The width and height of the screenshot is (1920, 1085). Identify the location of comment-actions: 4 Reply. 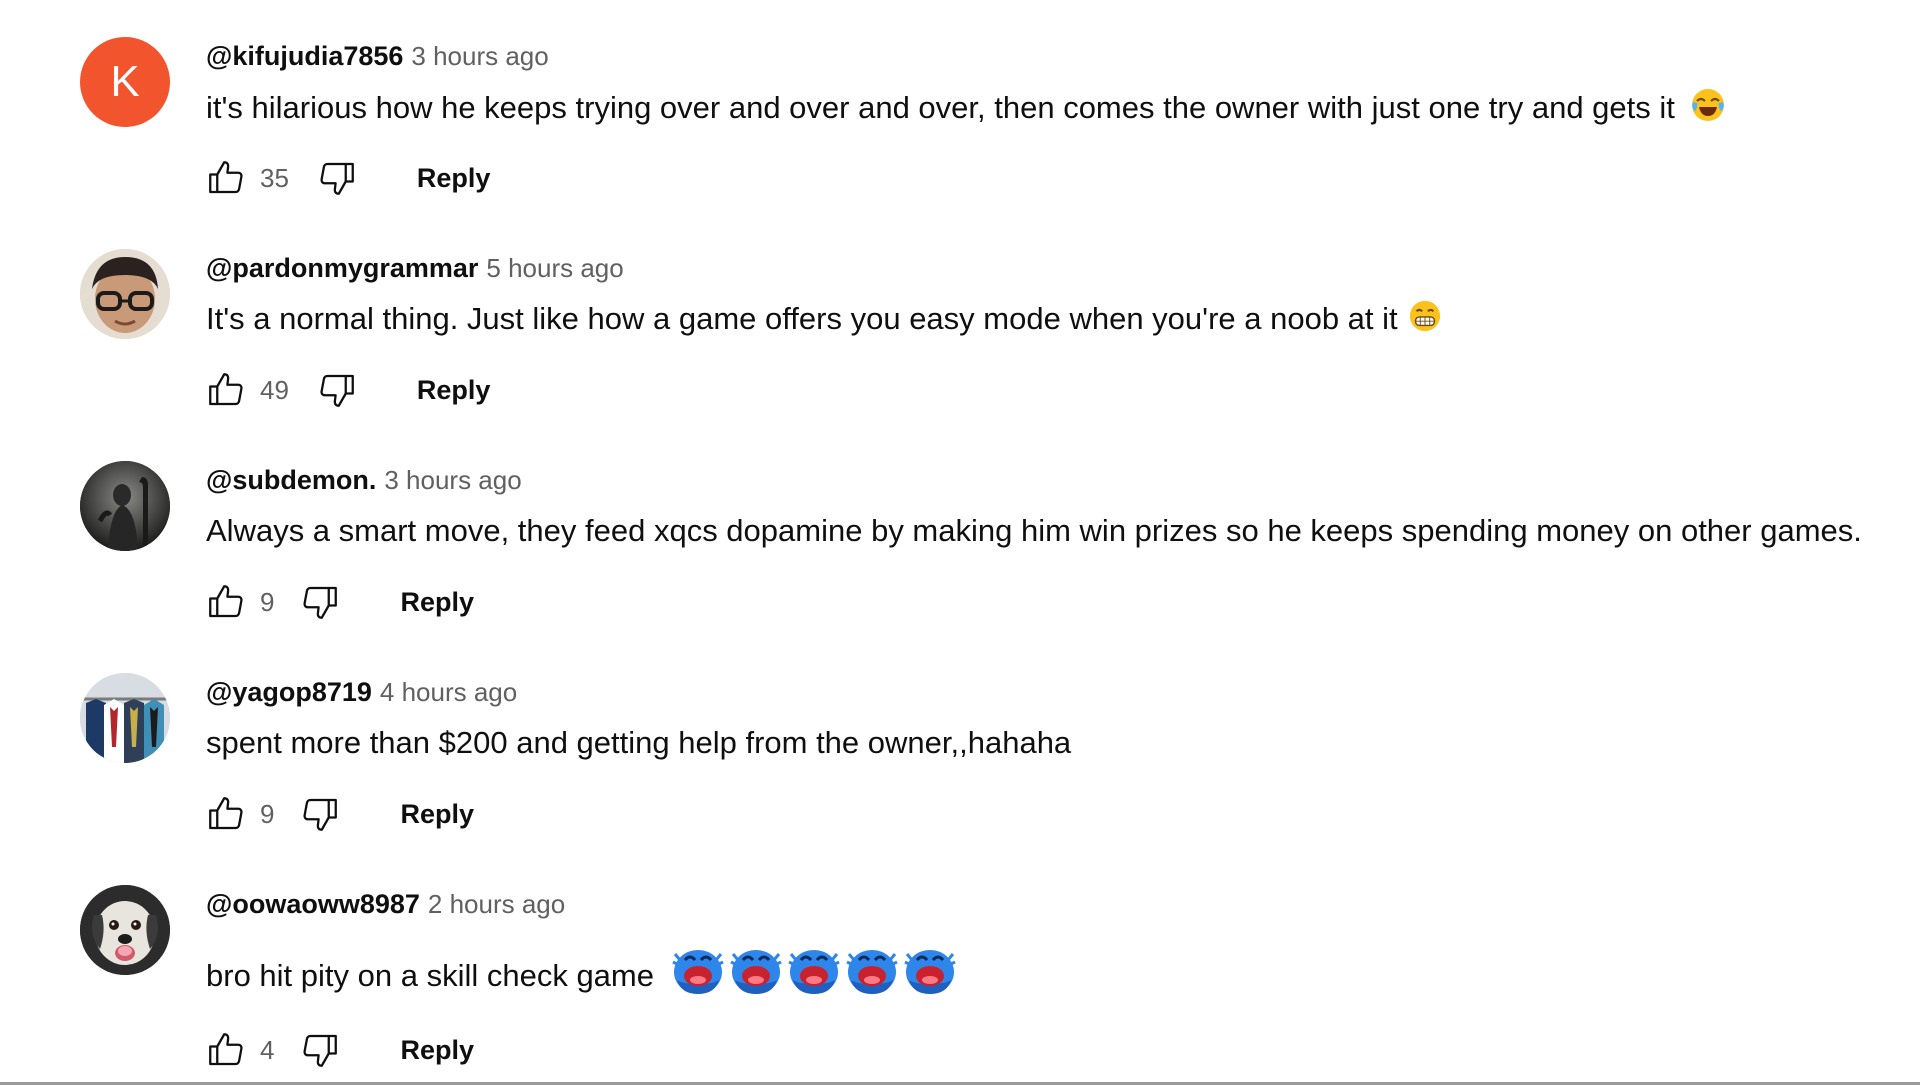
(339, 1050).